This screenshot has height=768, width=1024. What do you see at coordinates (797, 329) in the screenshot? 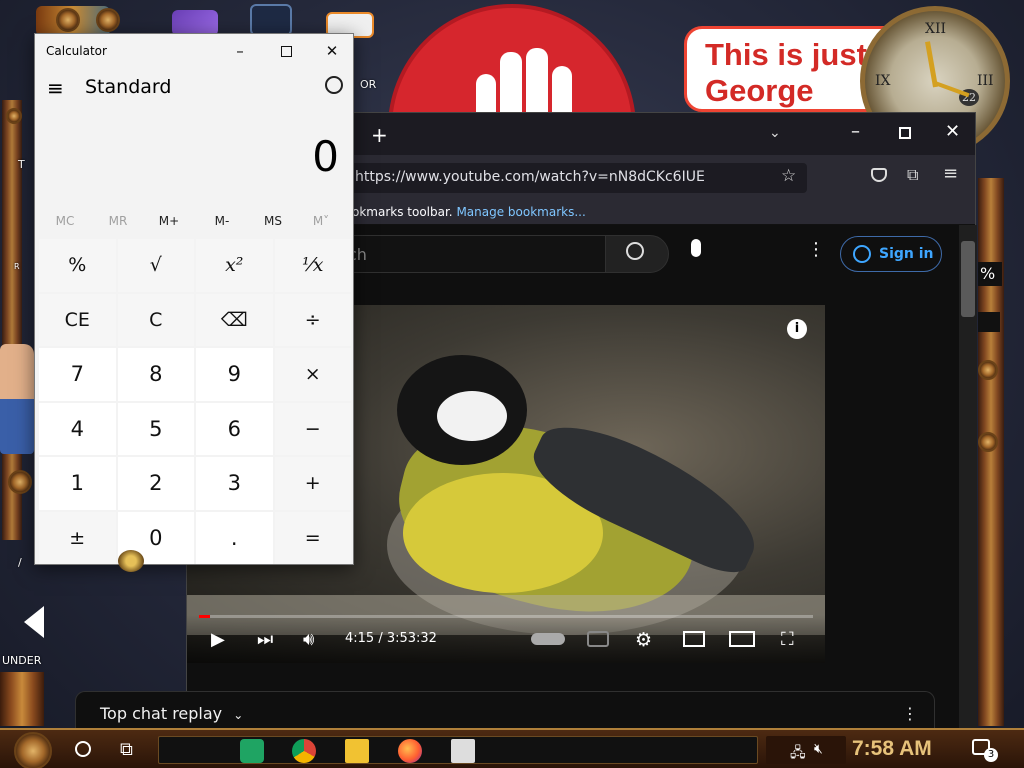
I see `info-icon: i` at bounding box center [797, 329].